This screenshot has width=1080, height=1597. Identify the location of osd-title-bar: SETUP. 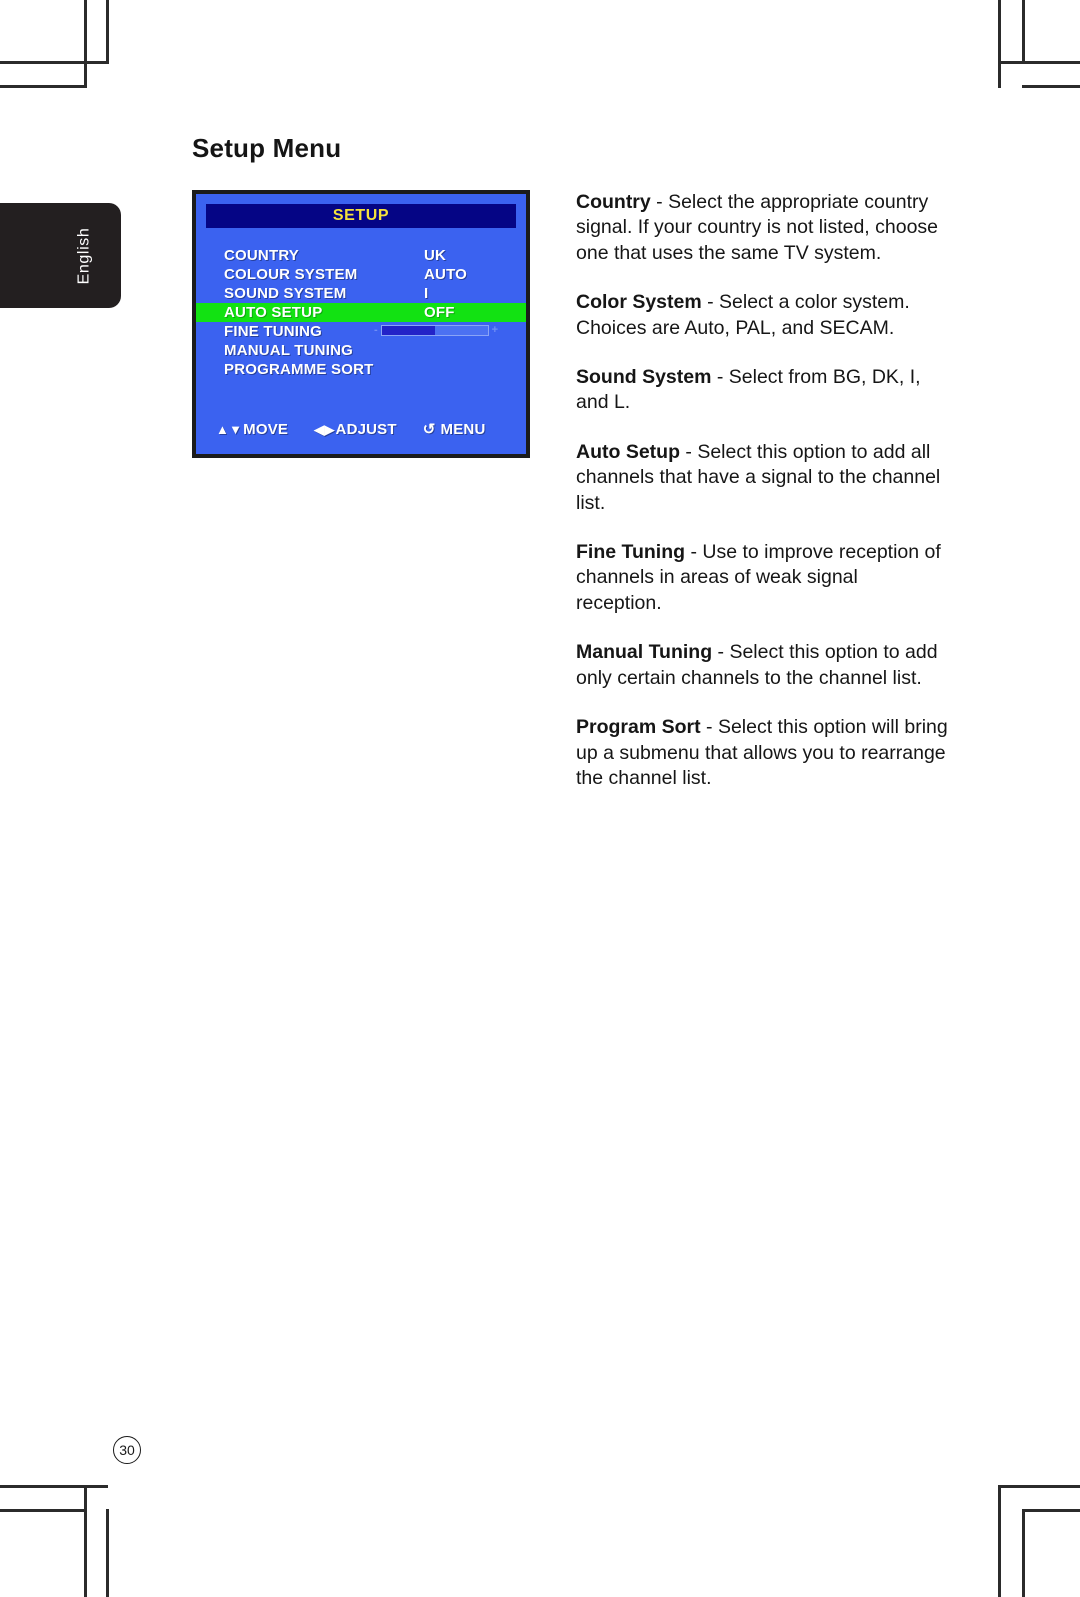
(361, 216).